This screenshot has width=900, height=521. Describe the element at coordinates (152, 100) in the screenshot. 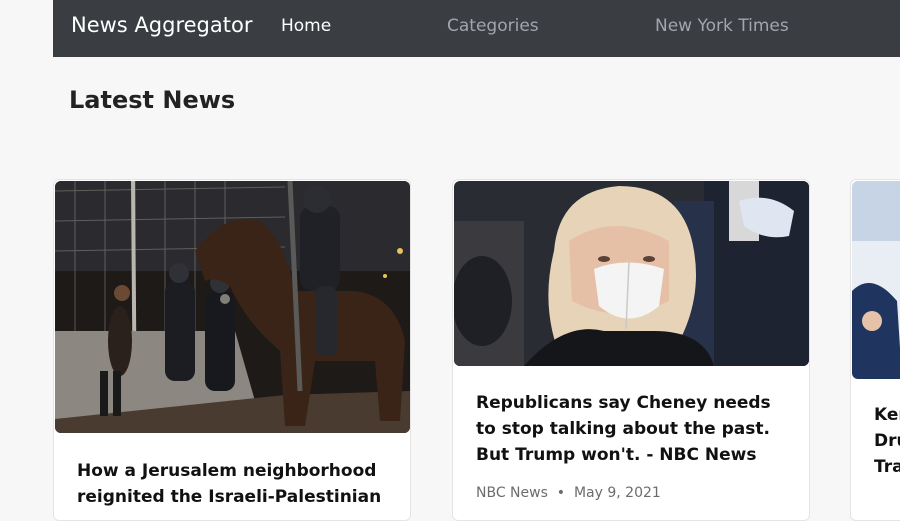

I see `page-title: Latest News` at that location.